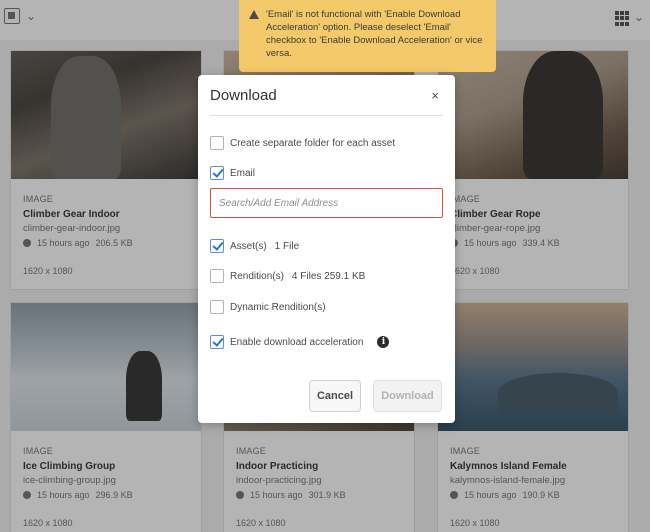  I want to click on acceleration-label: Enable download acceleration, so click(297, 342).